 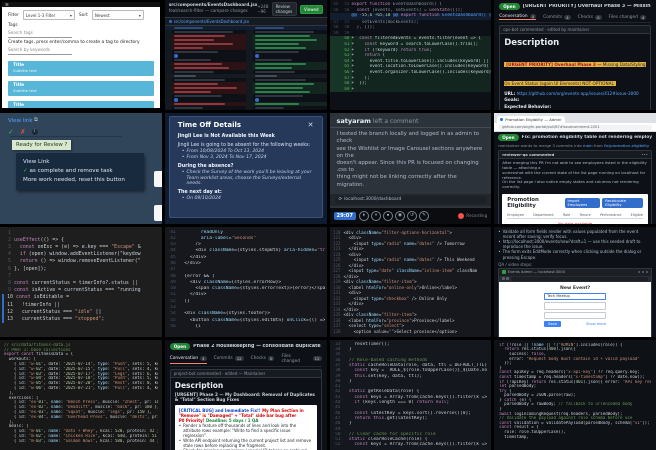 I want to click on sort-select: Newest ▾, so click(x=117, y=15).